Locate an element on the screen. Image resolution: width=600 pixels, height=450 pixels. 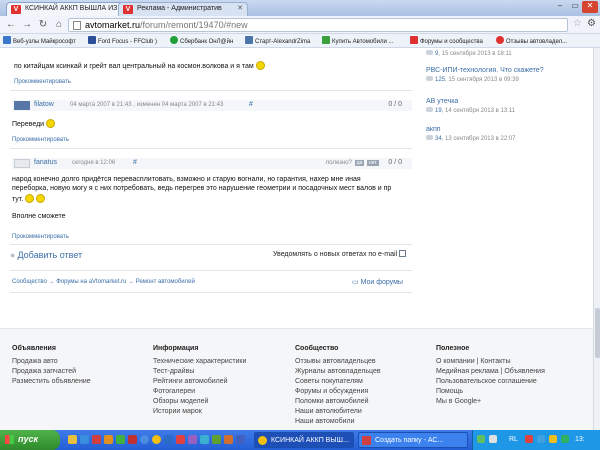
bookmark-star-icon: ☆ is located at coordinates (577, 23).